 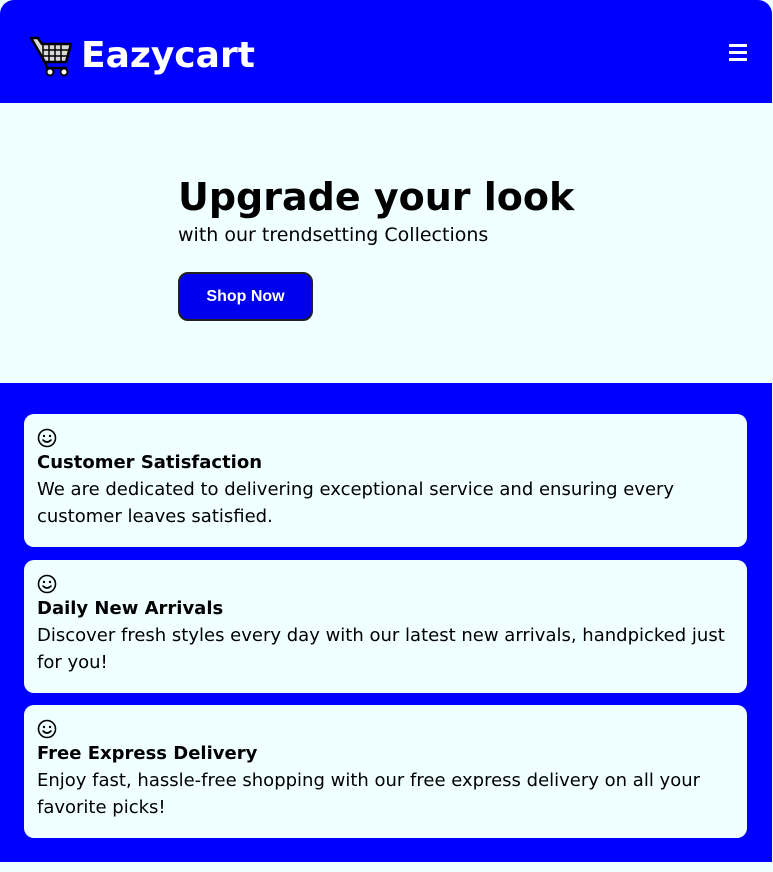 What do you see at coordinates (150, 462) in the screenshot?
I see `feature-title: Customer Satisfaction` at bounding box center [150, 462].